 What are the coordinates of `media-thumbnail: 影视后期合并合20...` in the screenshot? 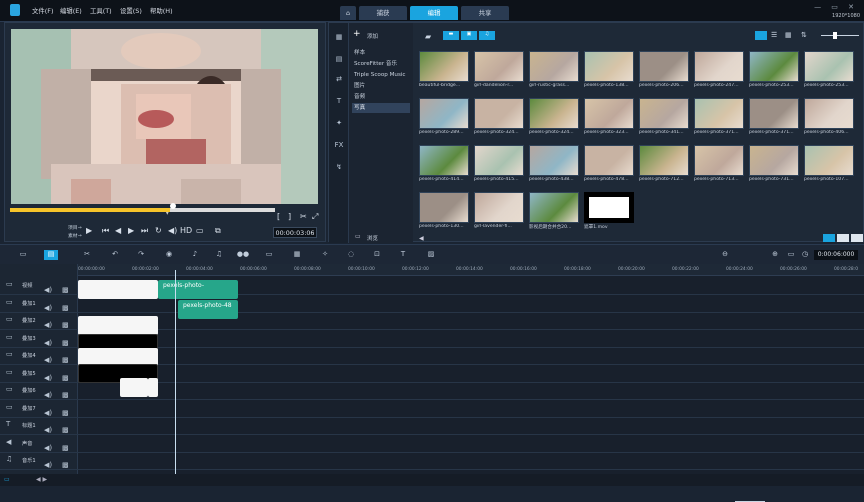 It's located at (554, 212).